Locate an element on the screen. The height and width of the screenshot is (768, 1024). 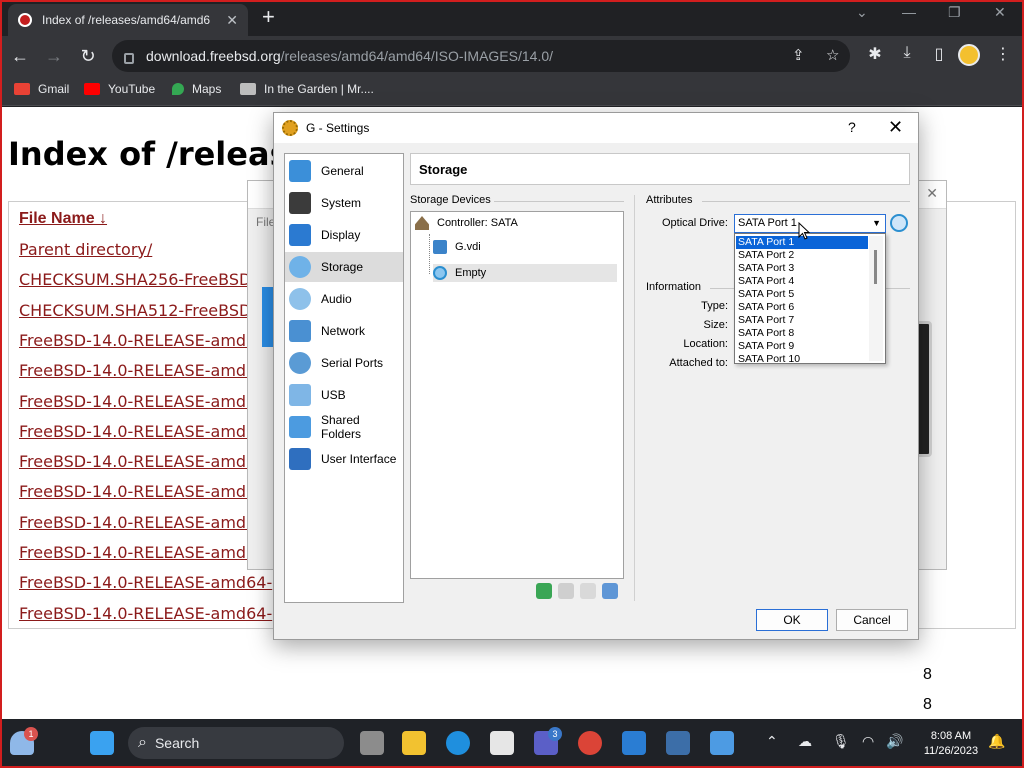
taskbar-clock: 8:08 AM 11/26/2023 is located at coordinates (951, 744).